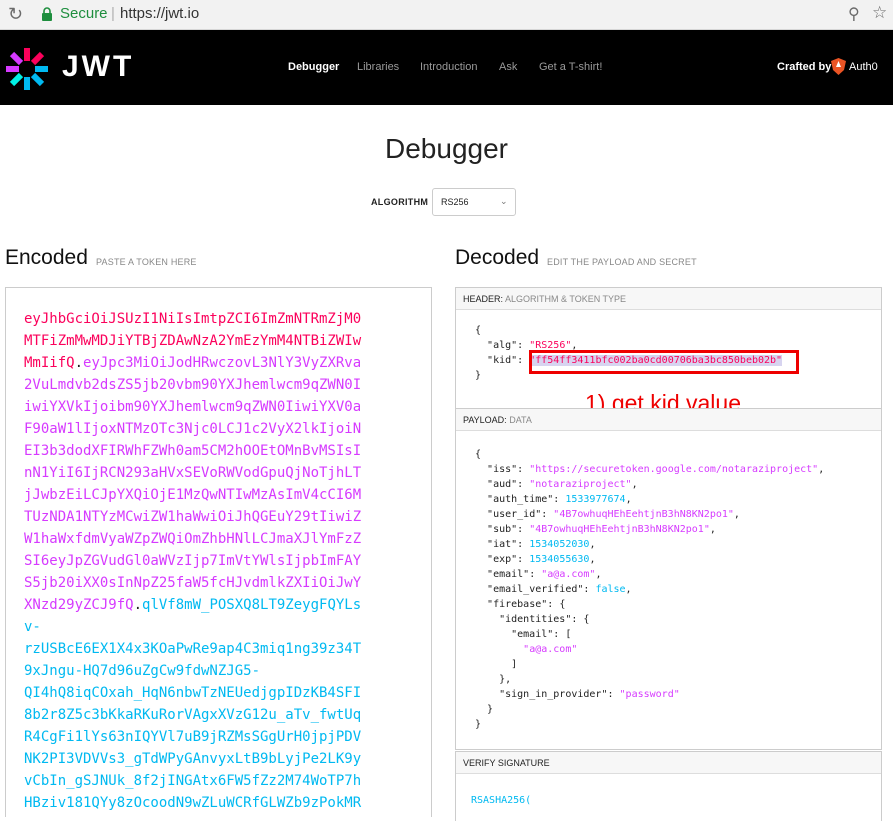  I want to click on decoded-heading: Decoded, so click(497, 257).